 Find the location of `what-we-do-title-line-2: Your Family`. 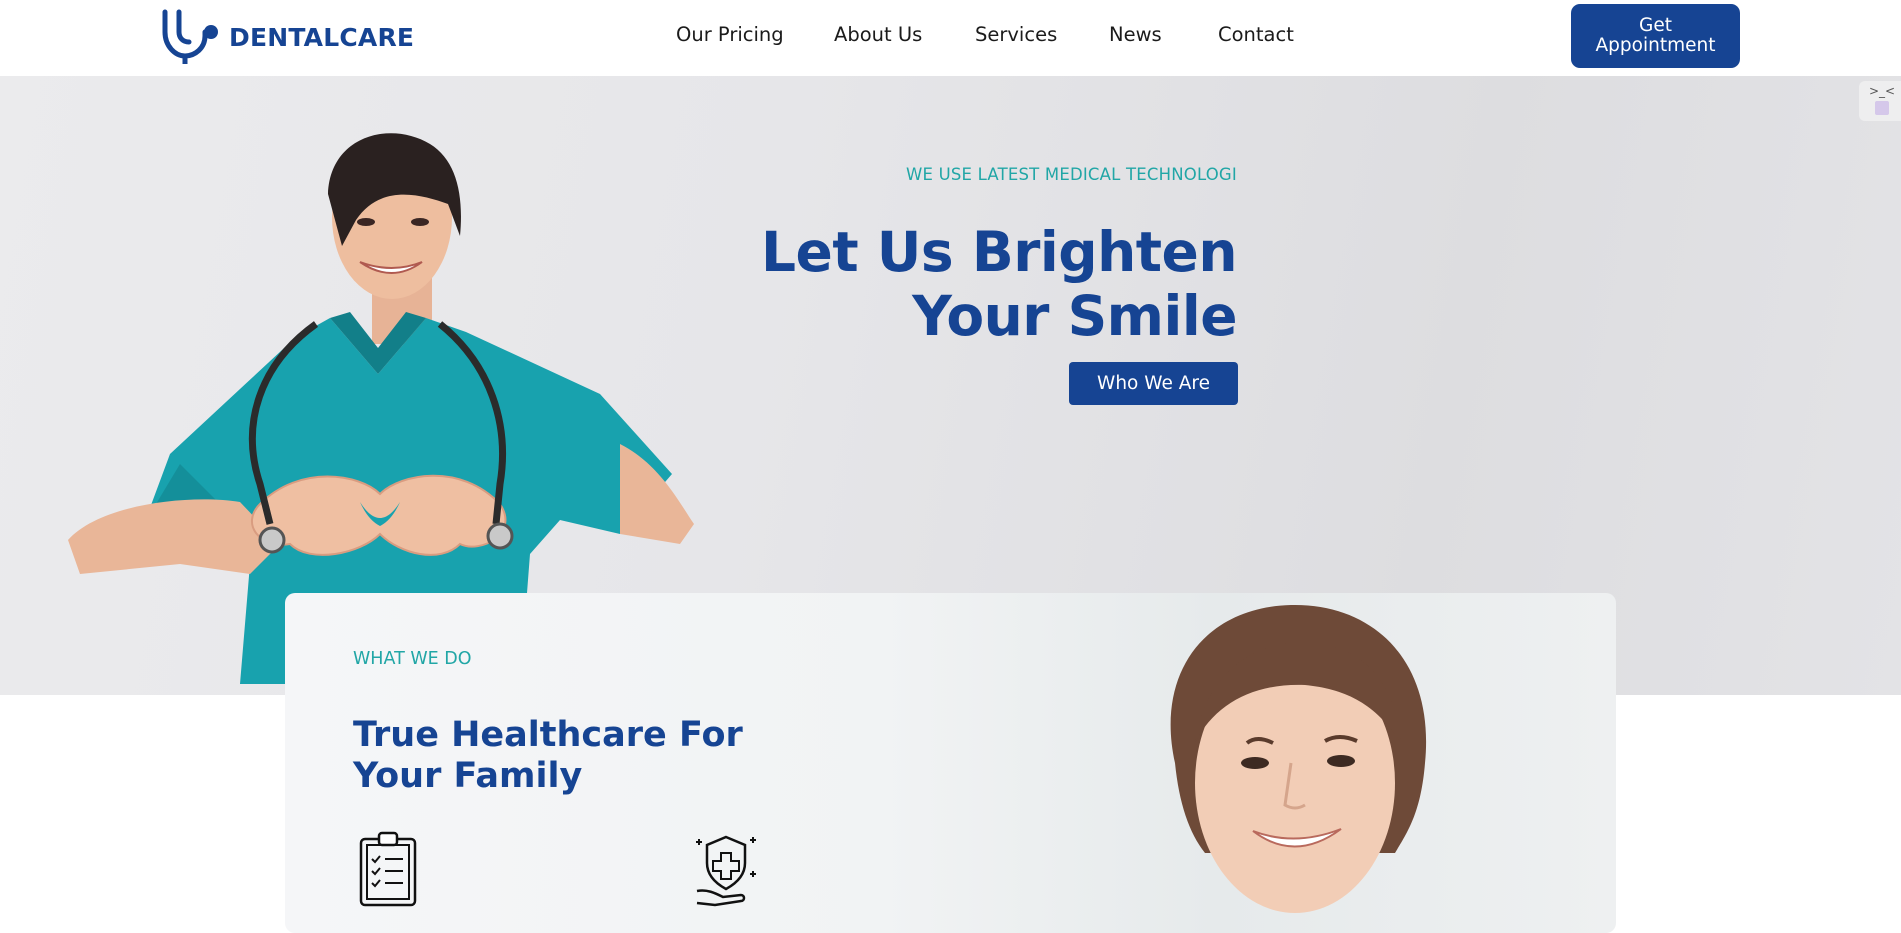

what-we-do-title-line-2: Your Family is located at coordinates (468, 776).